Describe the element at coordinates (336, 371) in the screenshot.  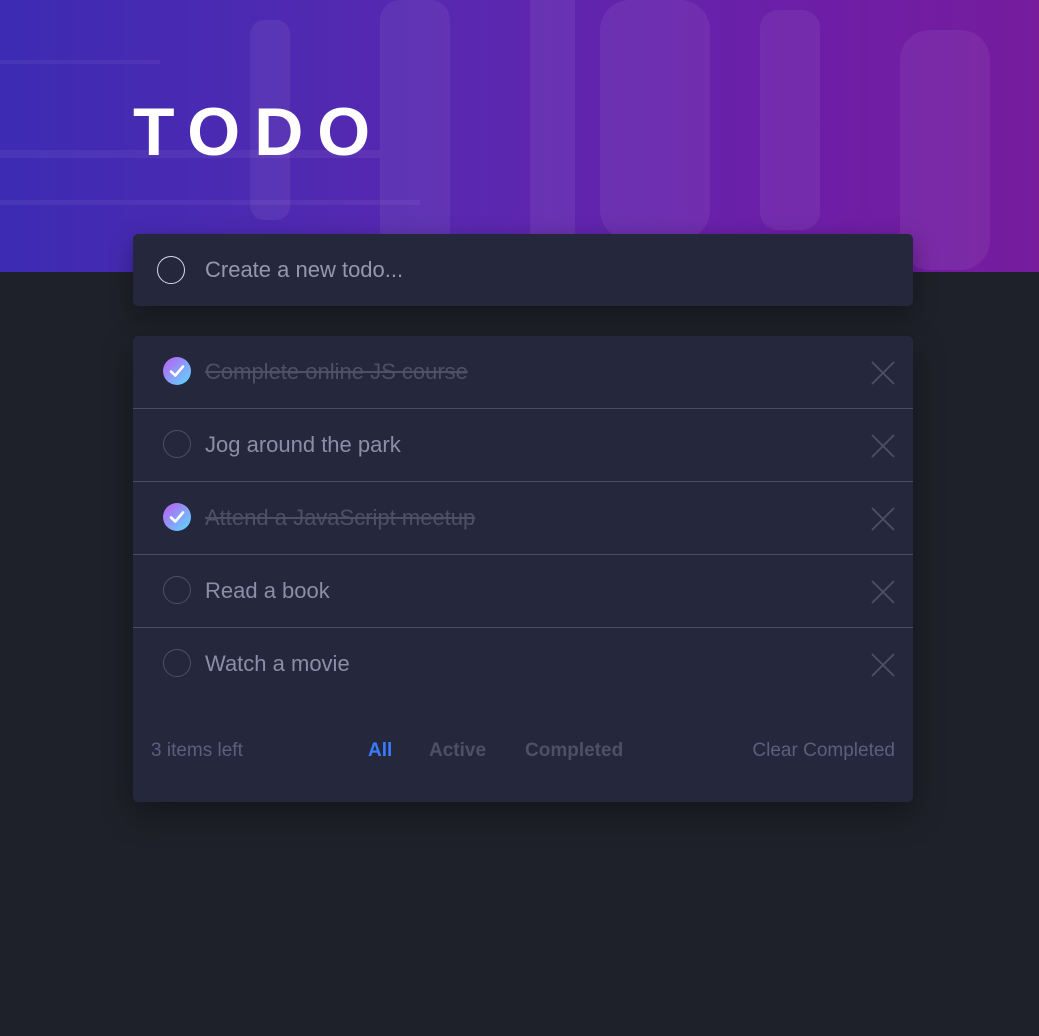
I see `todo-item-text: Complete online JS course` at that location.